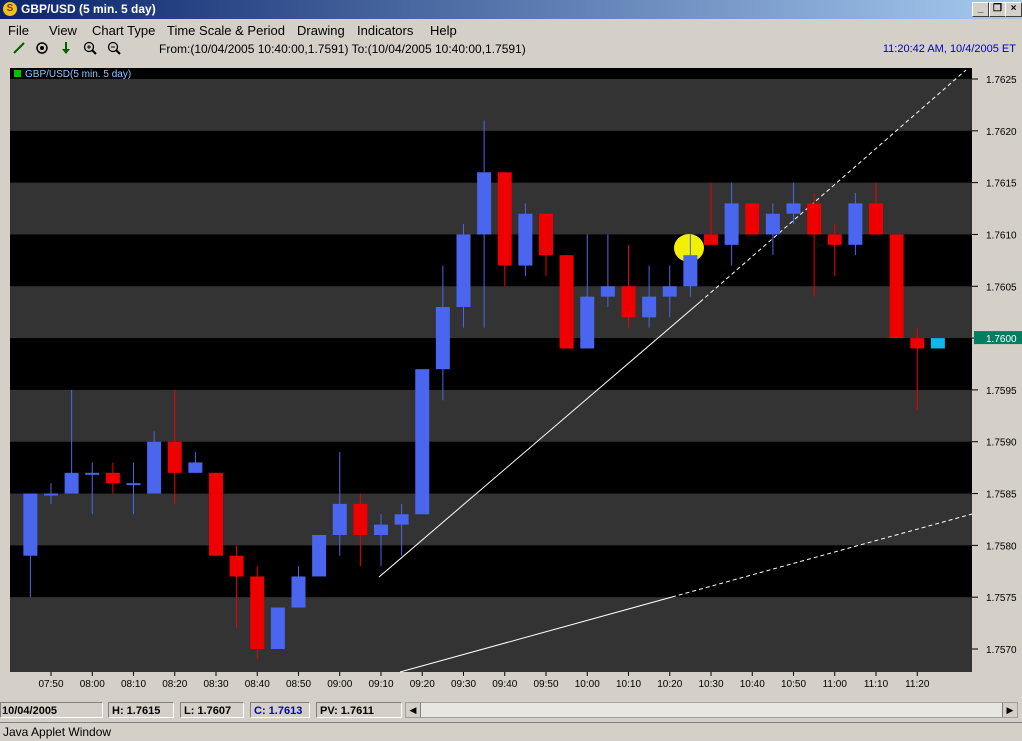 This screenshot has width=1022, height=741. Describe the element at coordinates (1001, 598) in the screenshot. I see `y-tick-label: 1.7575` at that location.